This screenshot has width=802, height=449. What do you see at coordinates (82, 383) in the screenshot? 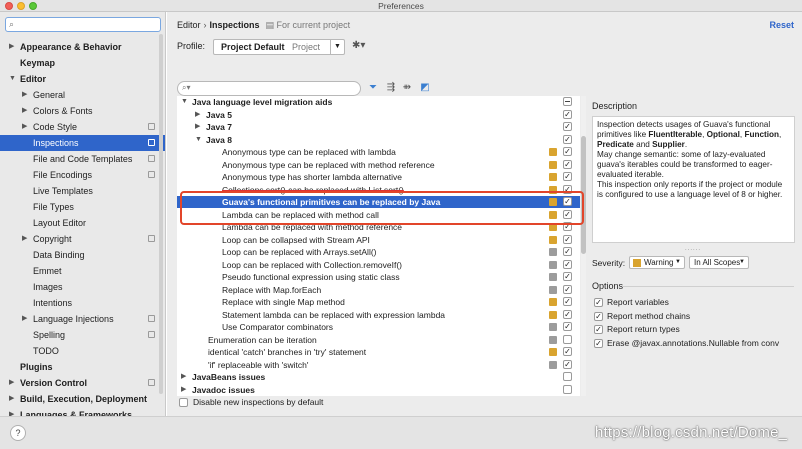
I see `sidebar-item-version-control: ▶ Version Control` at bounding box center [82, 383].